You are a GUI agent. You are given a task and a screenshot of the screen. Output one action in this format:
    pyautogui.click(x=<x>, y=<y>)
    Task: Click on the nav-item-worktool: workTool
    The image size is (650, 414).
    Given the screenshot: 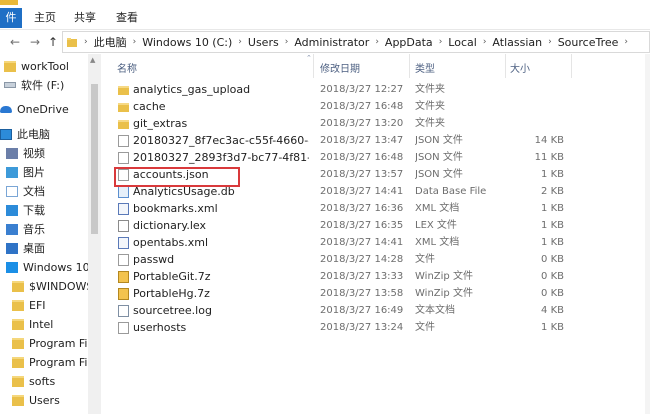 What is the action you would take?
    pyautogui.click(x=36, y=66)
    